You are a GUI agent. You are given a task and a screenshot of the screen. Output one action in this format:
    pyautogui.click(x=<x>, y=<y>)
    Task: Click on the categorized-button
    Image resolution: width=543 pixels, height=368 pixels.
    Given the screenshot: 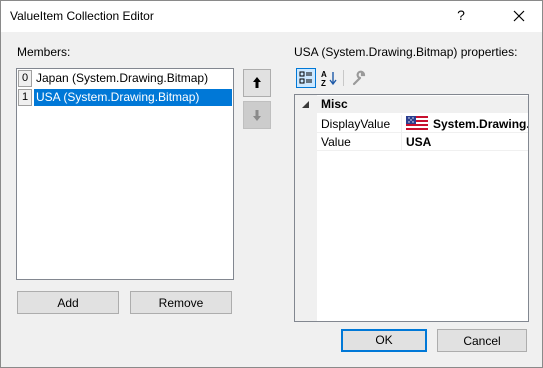 What is the action you would take?
    pyautogui.click(x=306, y=78)
    